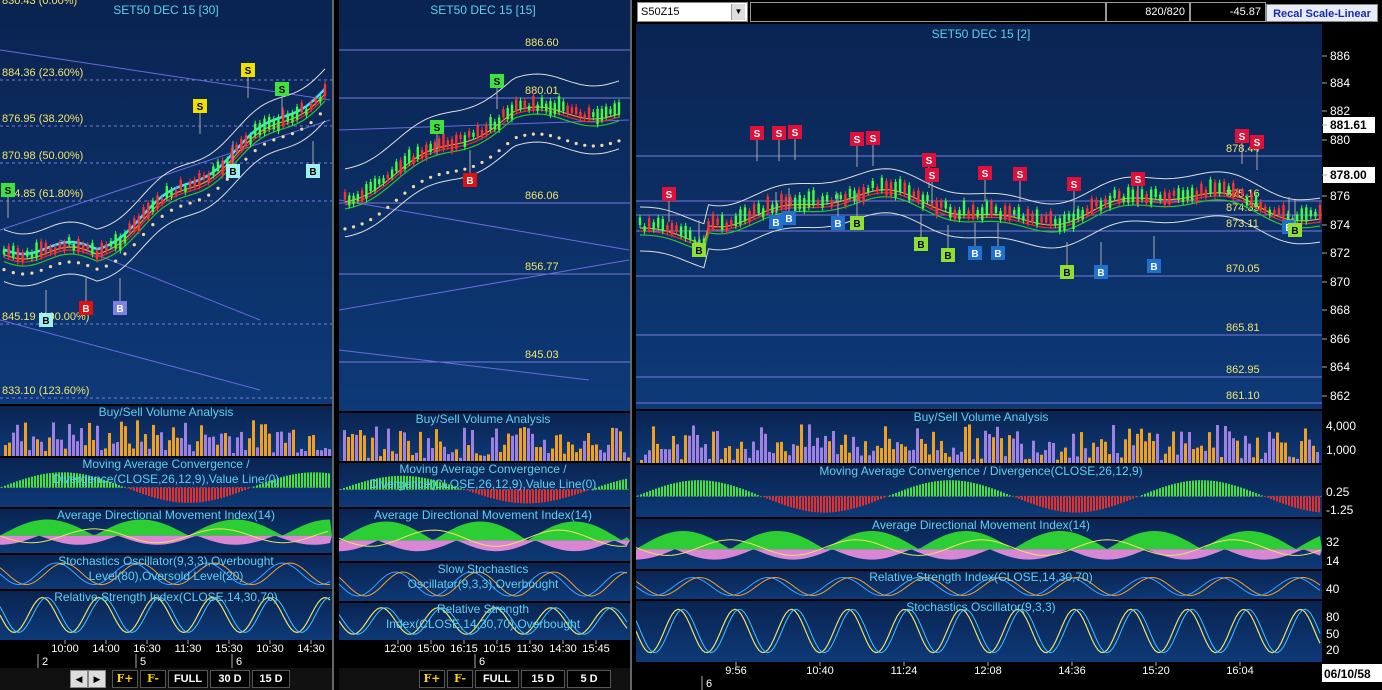 Image resolution: width=1382 pixels, height=690 pixels. I want to click on time-label: 10:00, so click(65, 649).